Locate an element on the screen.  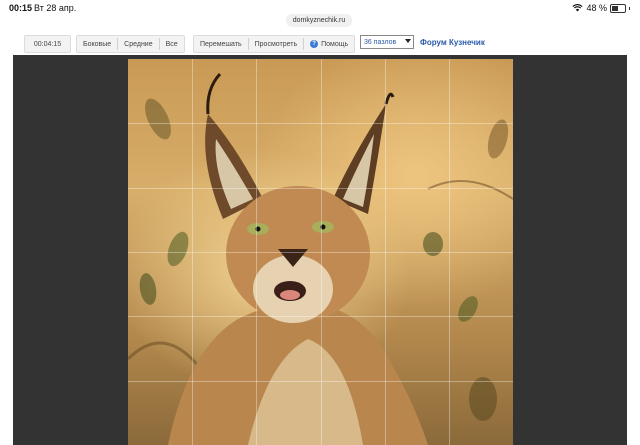
actions-group: Перемешать Просмотреть ? Помощь is located at coordinates (274, 44).